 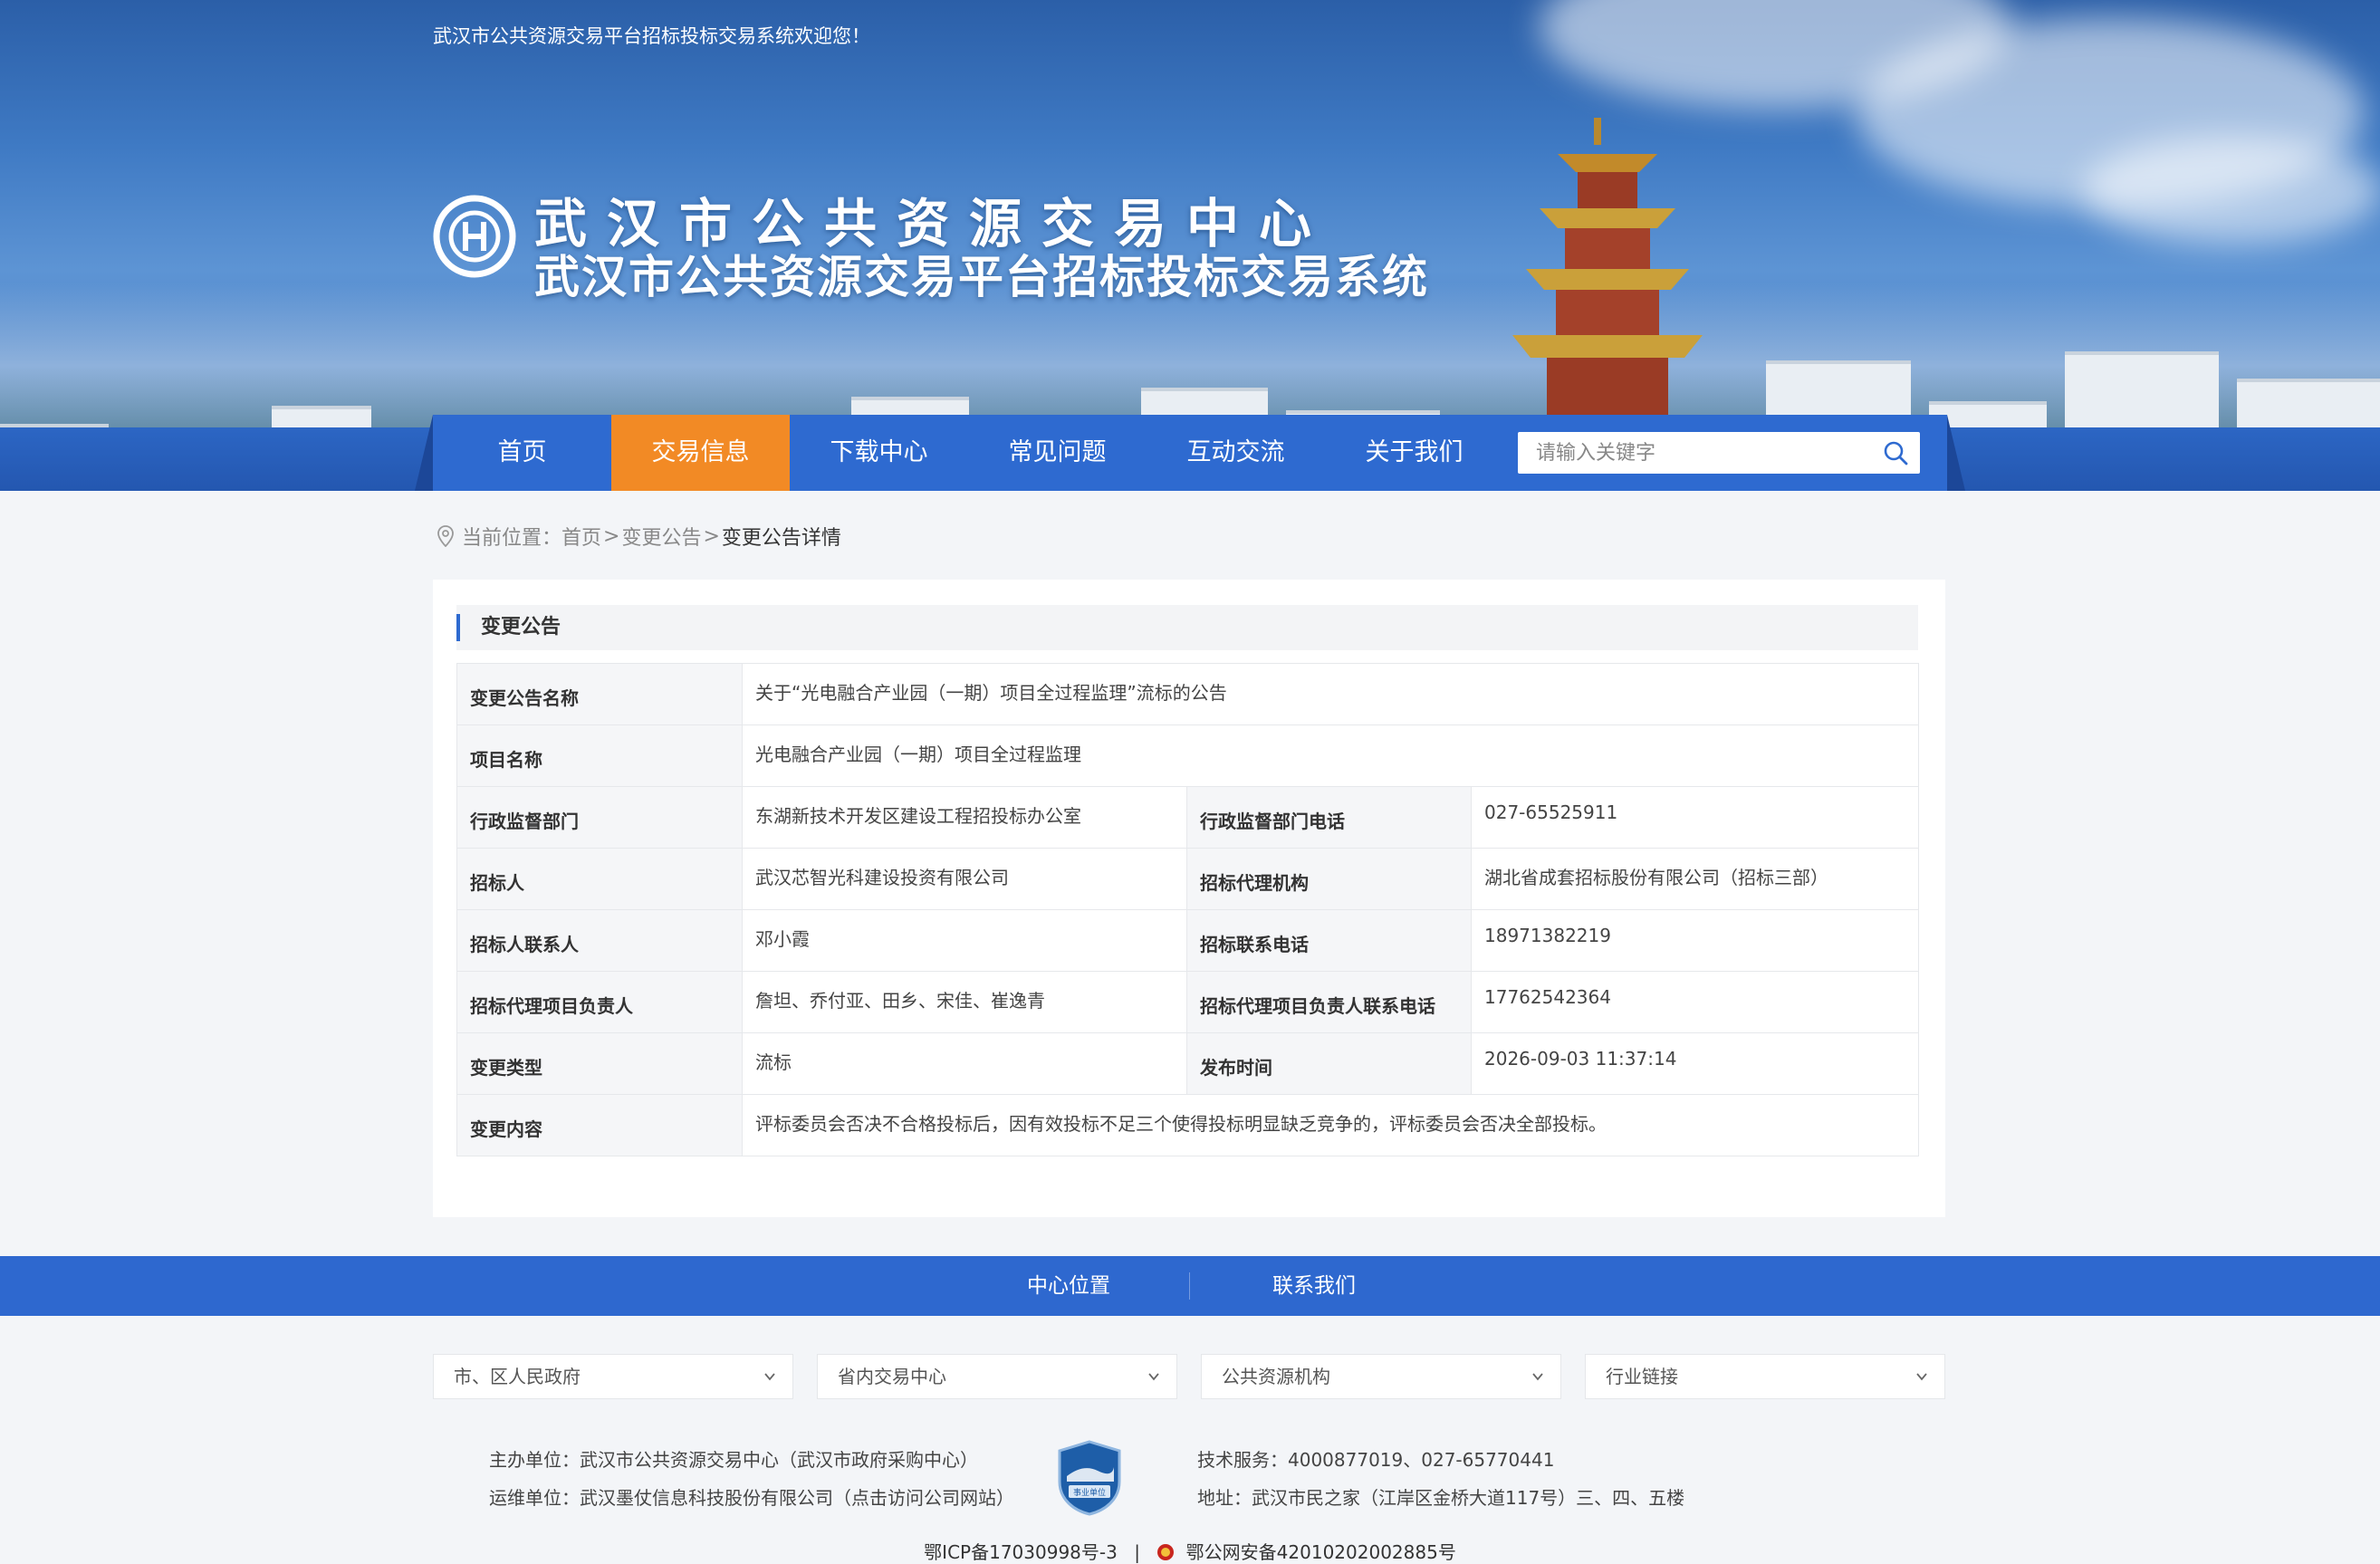 I want to click on select-district-government: 市、区人民政府, so click(x=613, y=1376).